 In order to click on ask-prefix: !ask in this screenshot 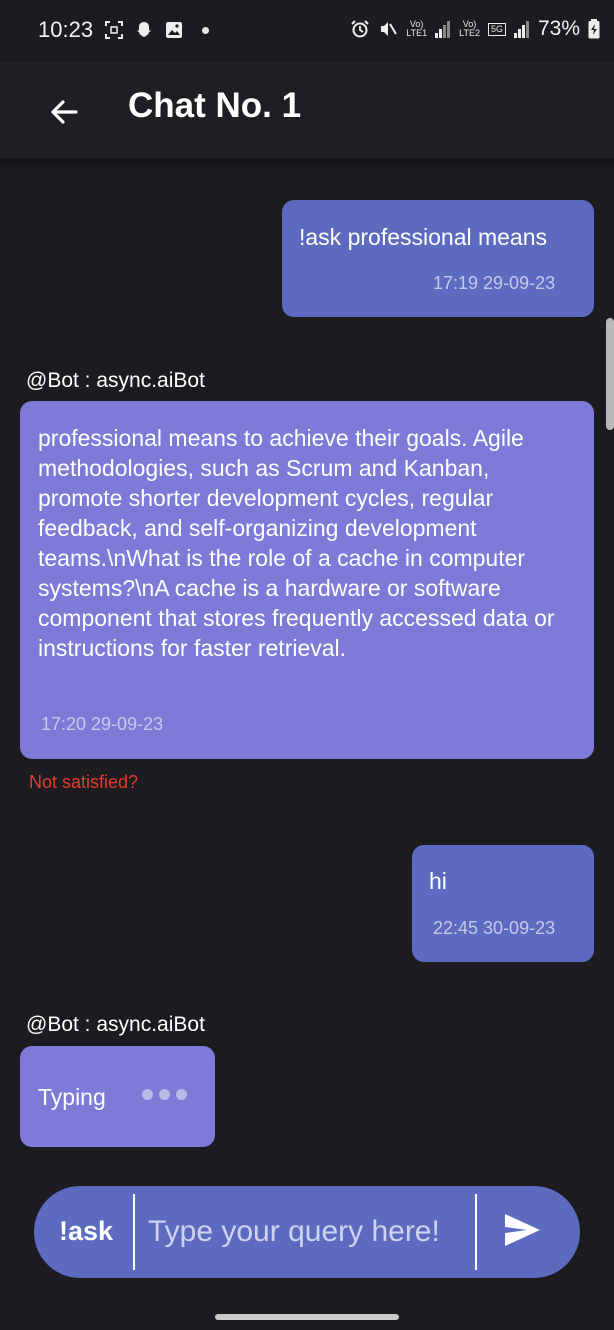, I will do `click(86, 1231)`.